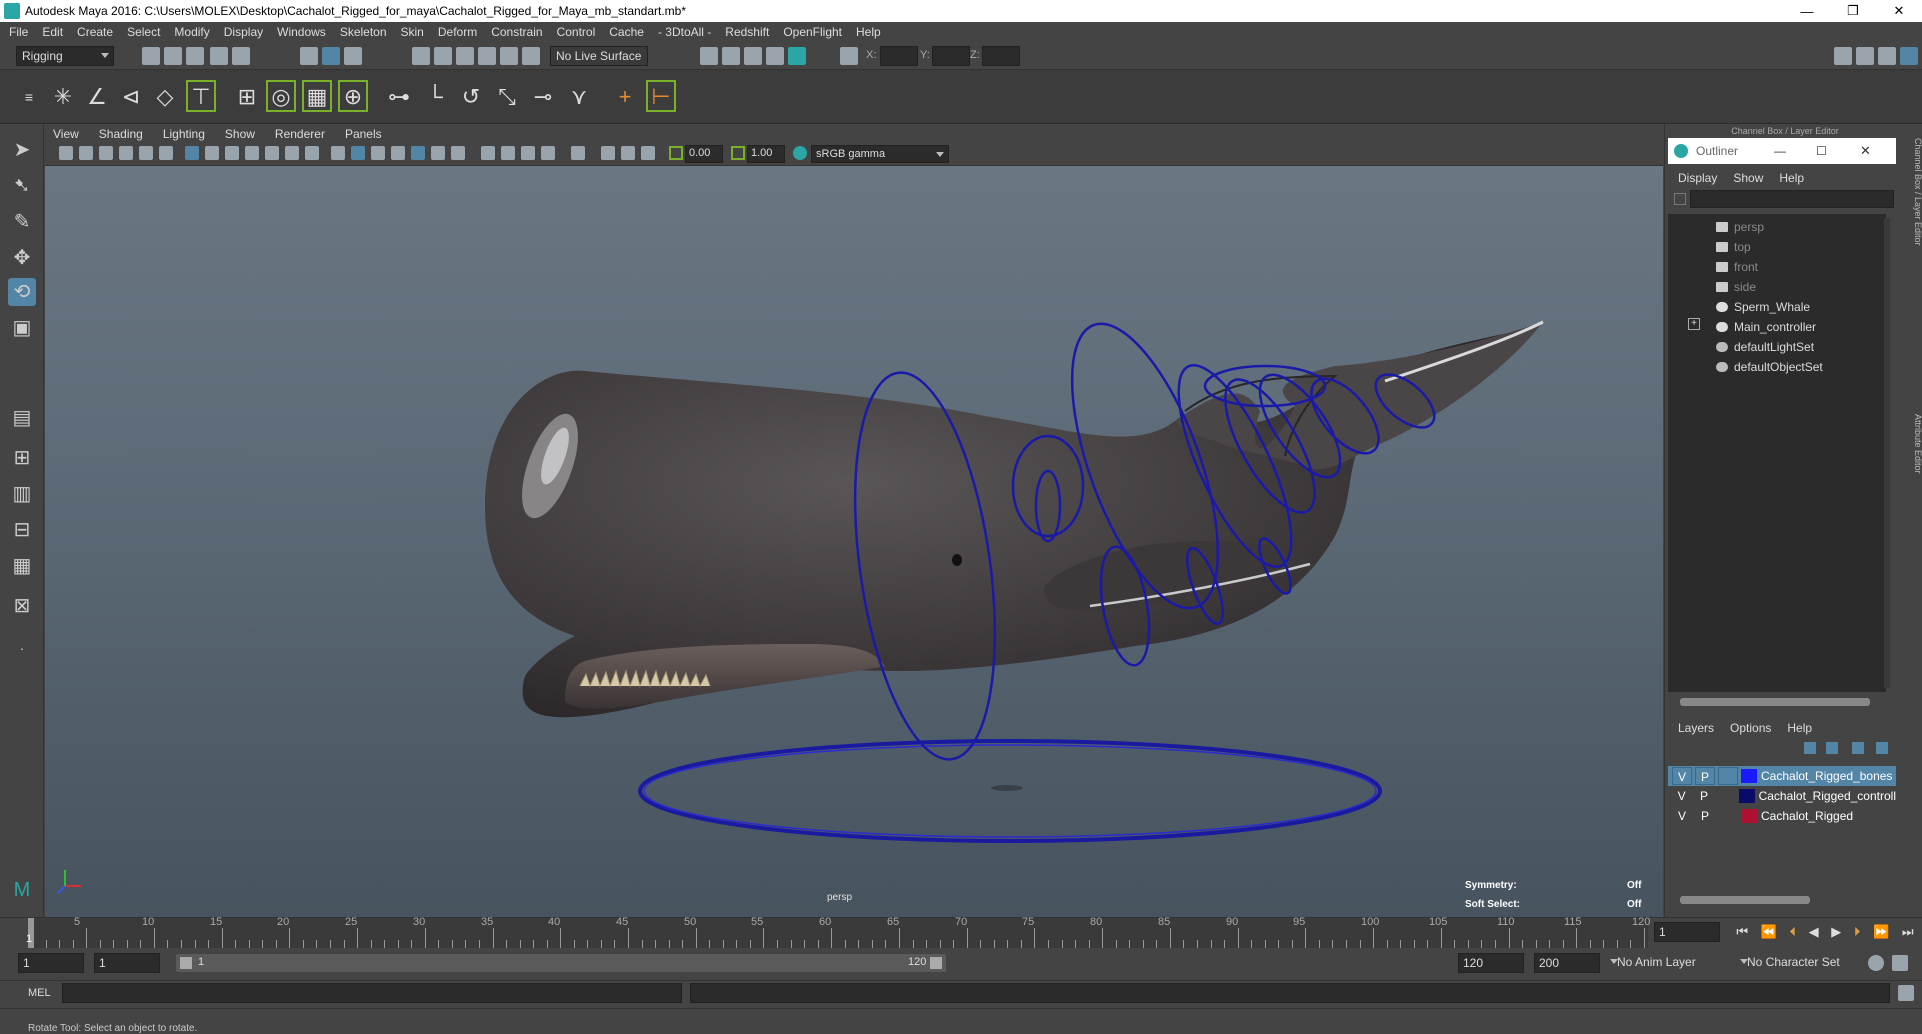 Image resolution: width=1922 pixels, height=1034 pixels. I want to click on shadows-icon, so click(458, 153).